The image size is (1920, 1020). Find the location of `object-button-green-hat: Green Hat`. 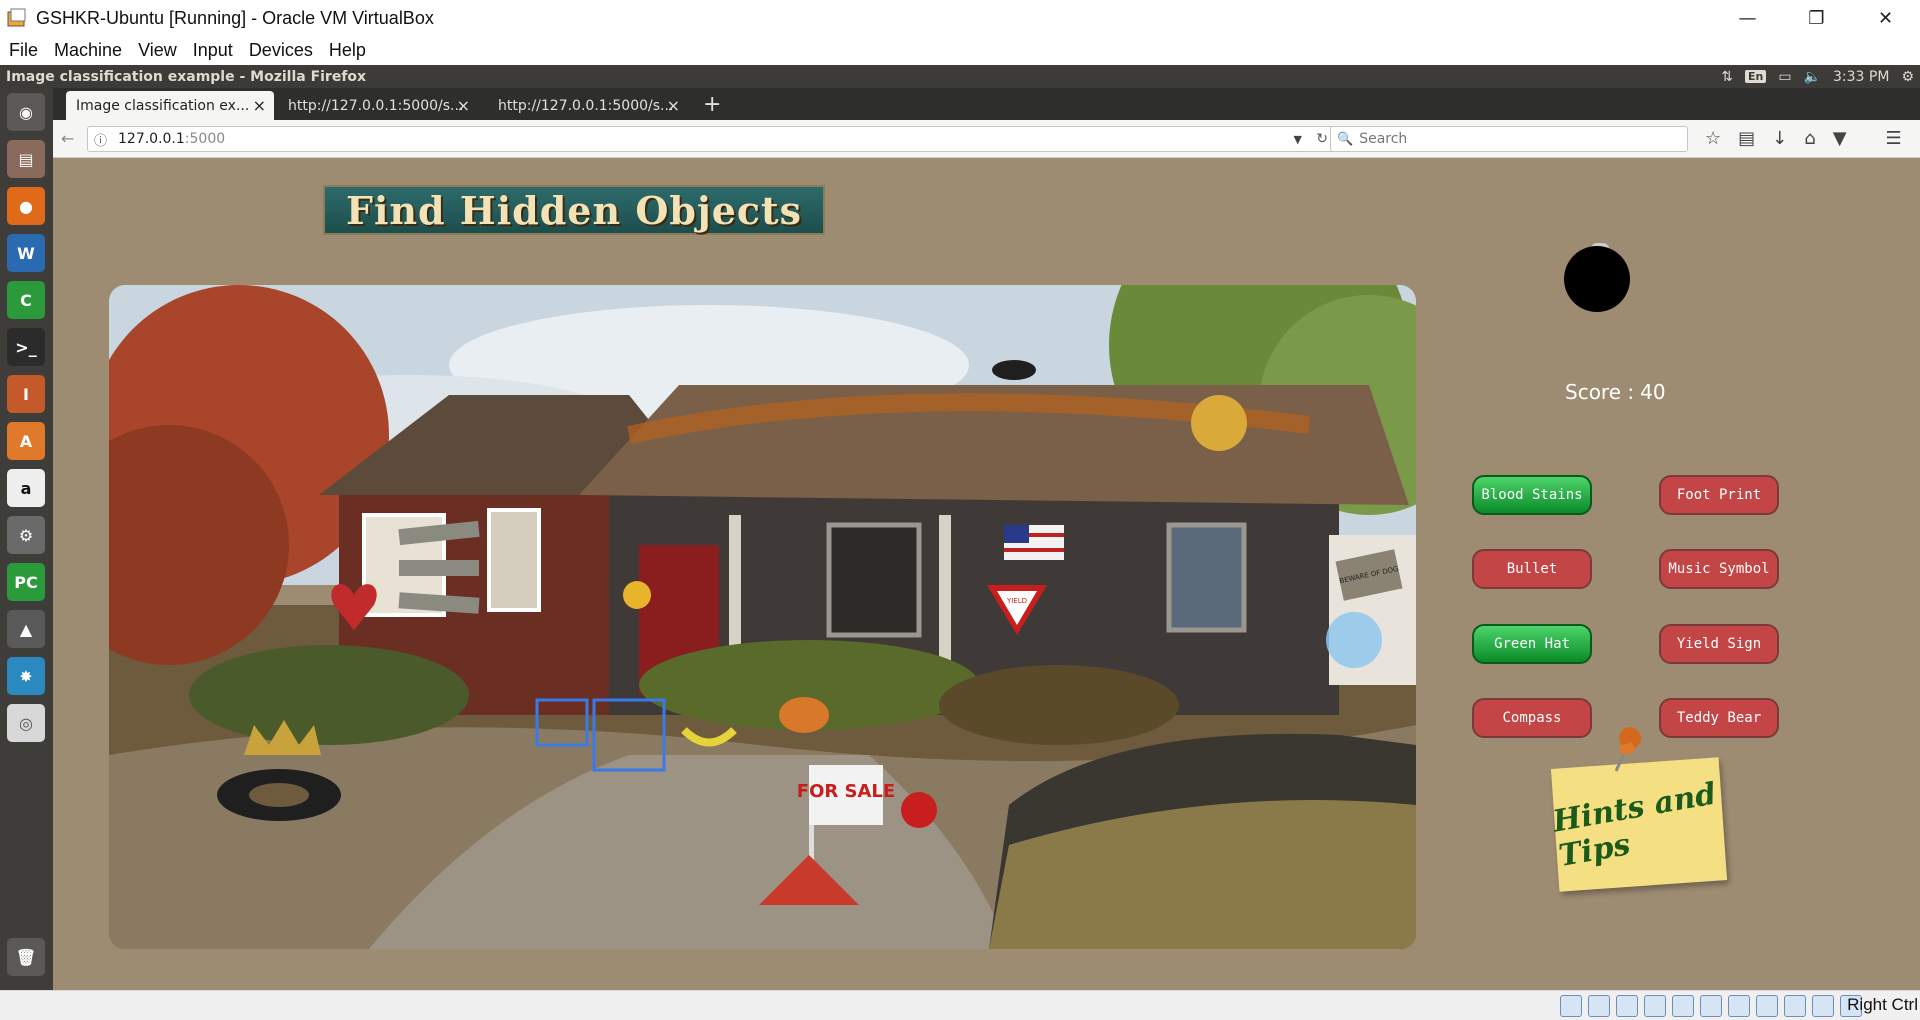

object-button-green-hat: Green Hat is located at coordinates (1532, 644).